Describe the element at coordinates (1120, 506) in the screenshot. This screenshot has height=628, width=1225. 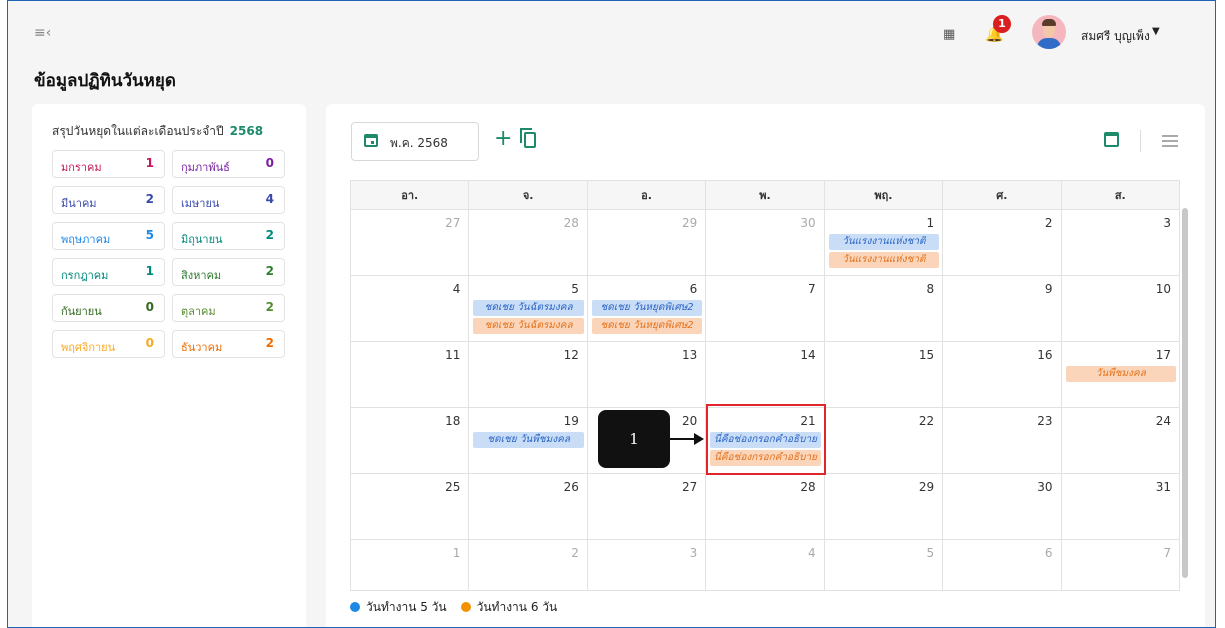
I see `calendar-day-cell: 31` at that location.